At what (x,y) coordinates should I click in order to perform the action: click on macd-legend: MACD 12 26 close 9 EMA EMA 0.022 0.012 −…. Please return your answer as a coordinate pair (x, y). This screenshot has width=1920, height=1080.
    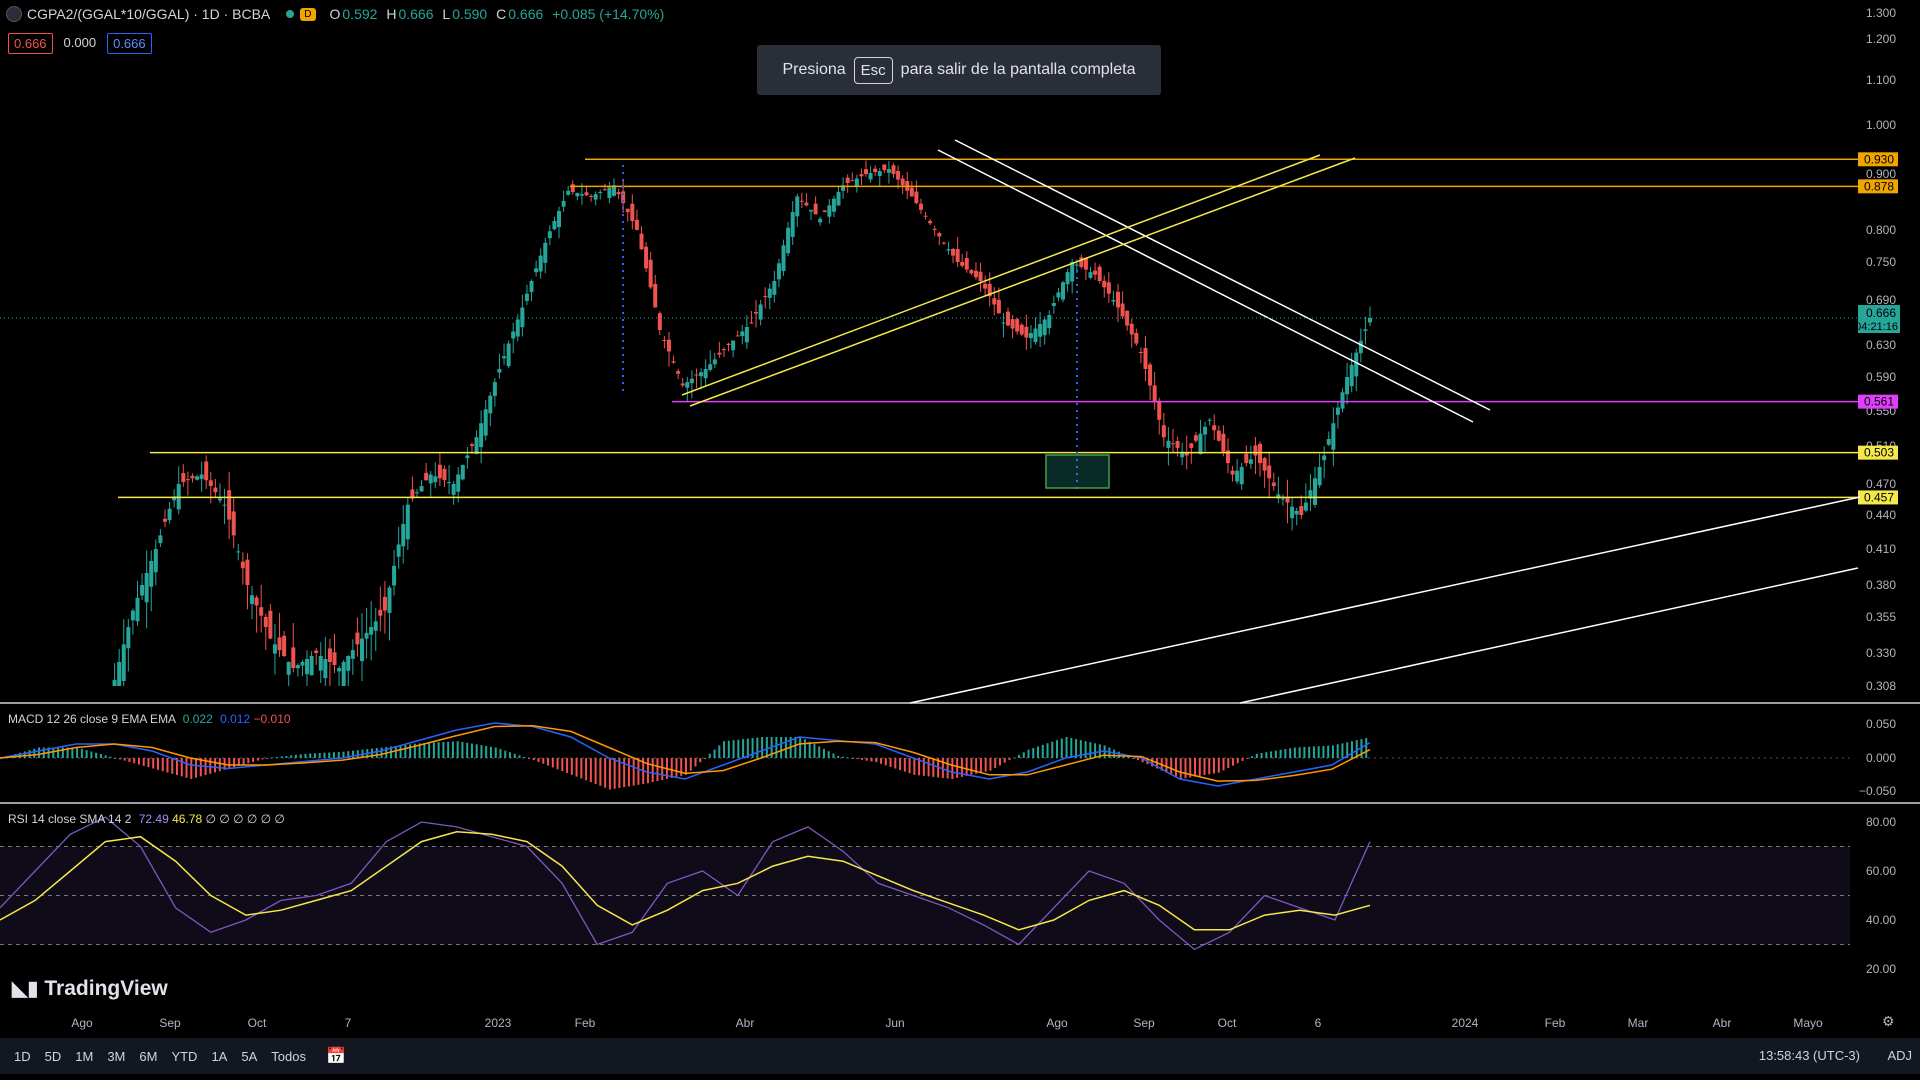
    Looking at the image, I should click on (149, 719).